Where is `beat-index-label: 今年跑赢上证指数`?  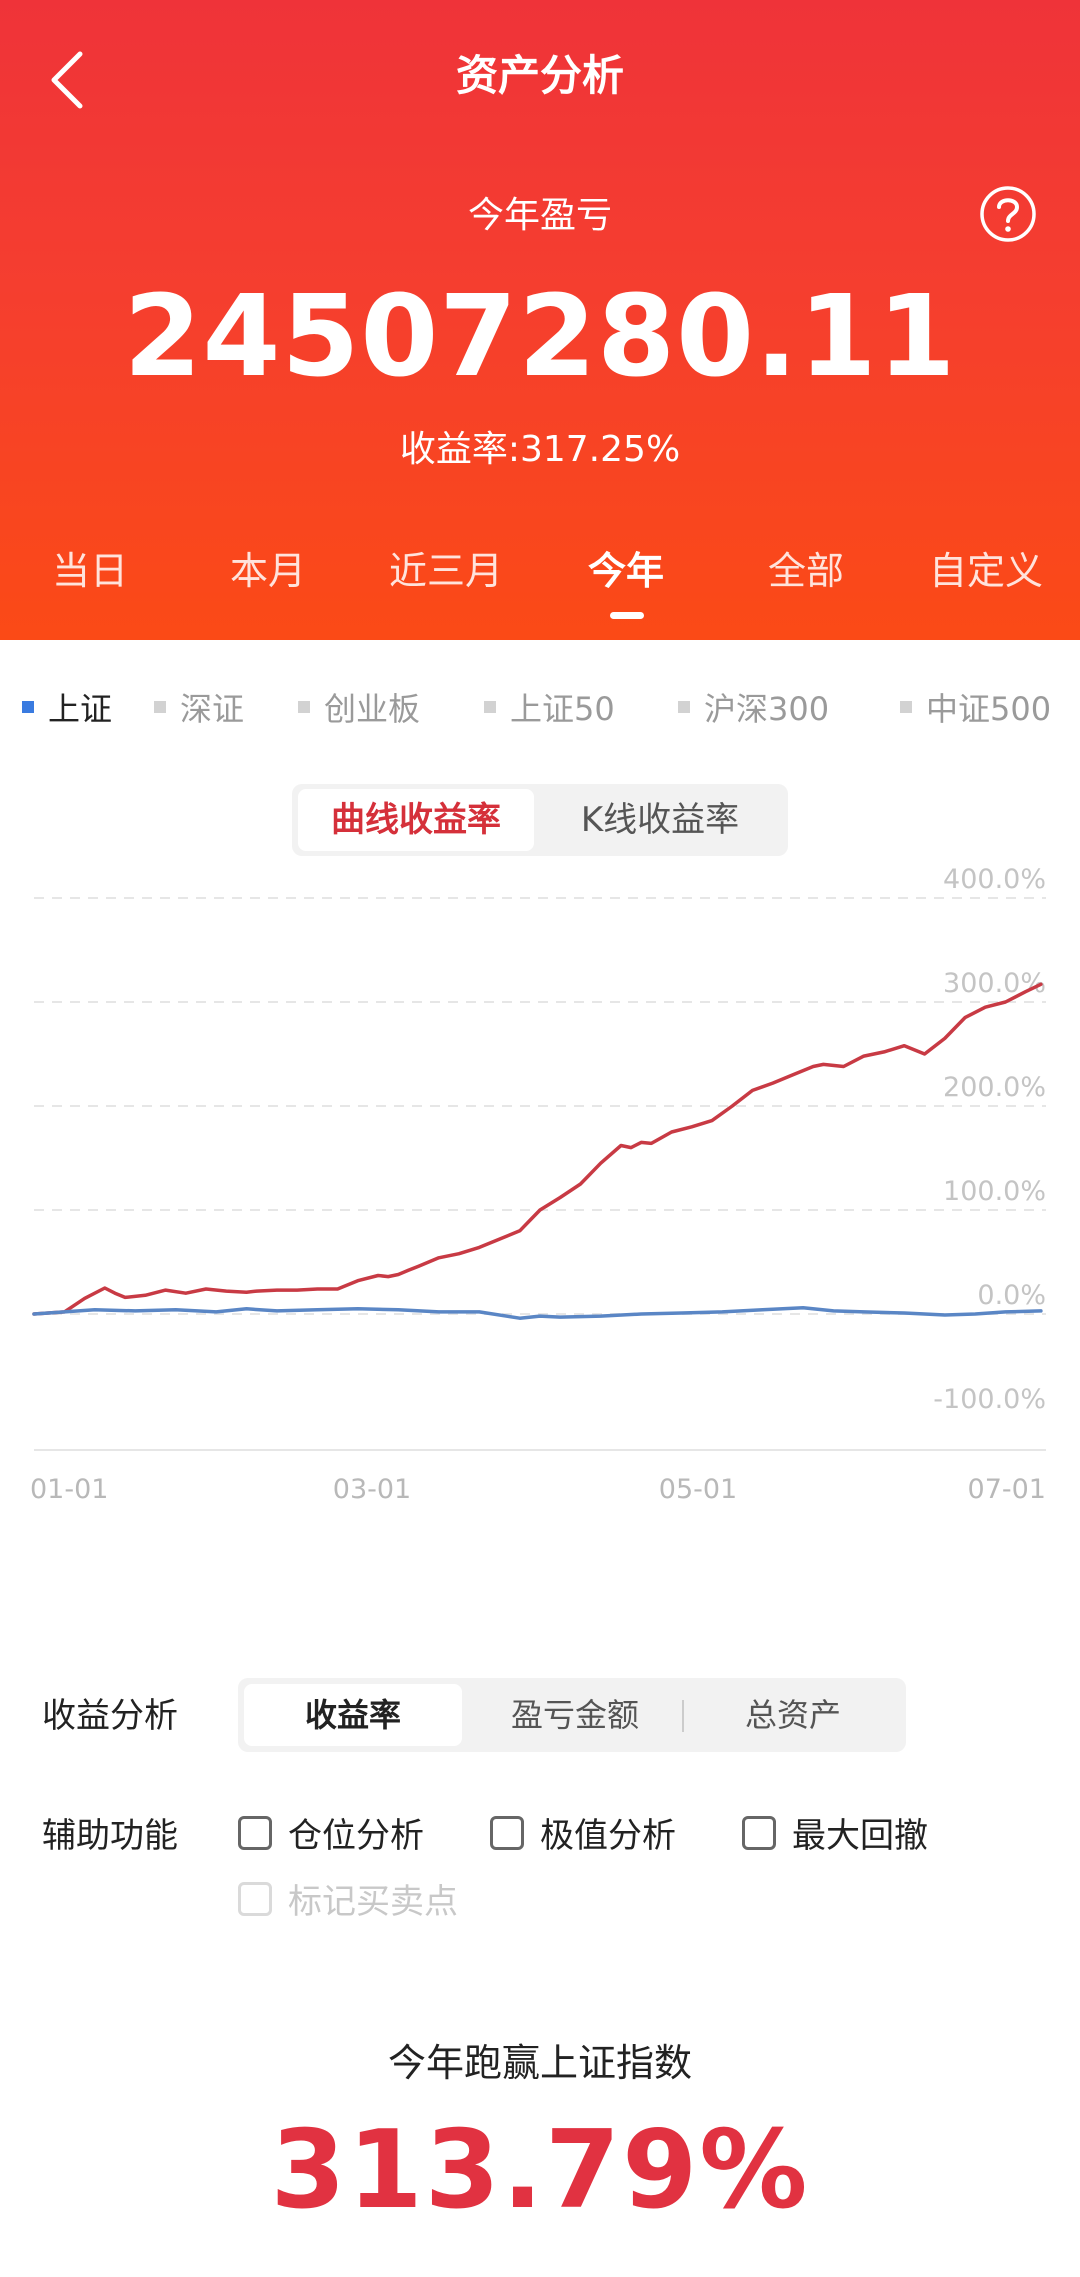 beat-index-label: 今年跑赢上证指数 is located at coordinates (539, 2063).